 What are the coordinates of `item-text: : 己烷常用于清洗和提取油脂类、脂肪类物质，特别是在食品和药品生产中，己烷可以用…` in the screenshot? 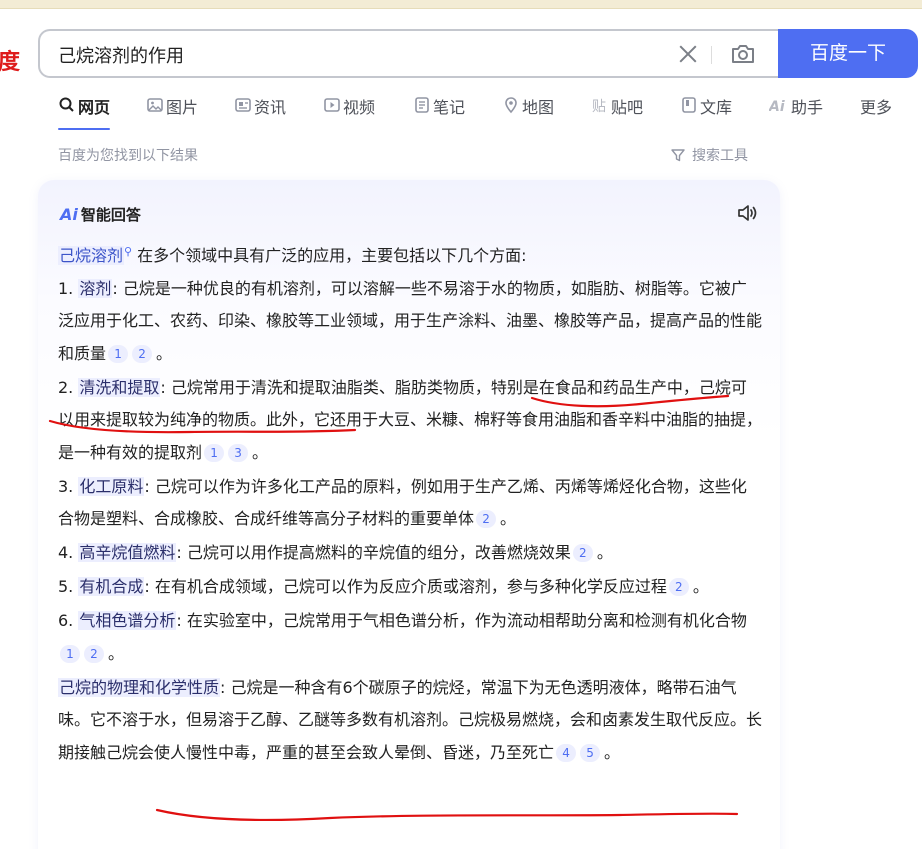 It's located at (410, 419).